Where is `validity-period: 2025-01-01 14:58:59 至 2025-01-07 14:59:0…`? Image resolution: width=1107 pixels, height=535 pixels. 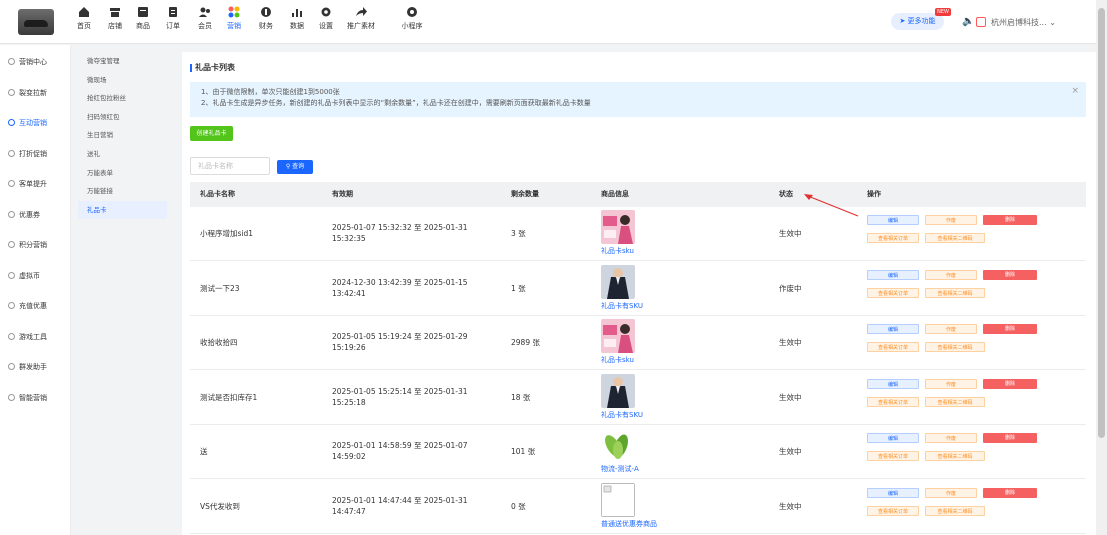 validity-period: 2025-01-01 14:58:59 至 2025-01-07 14:59:0… is located at coordinates (400, 451).